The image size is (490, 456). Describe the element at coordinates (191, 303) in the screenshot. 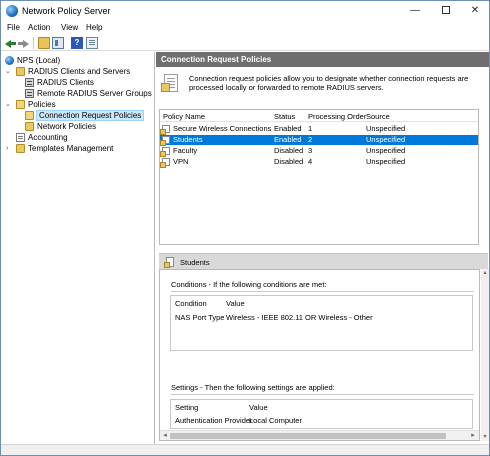

I see `conditions-header-condition: Condition` at that location.